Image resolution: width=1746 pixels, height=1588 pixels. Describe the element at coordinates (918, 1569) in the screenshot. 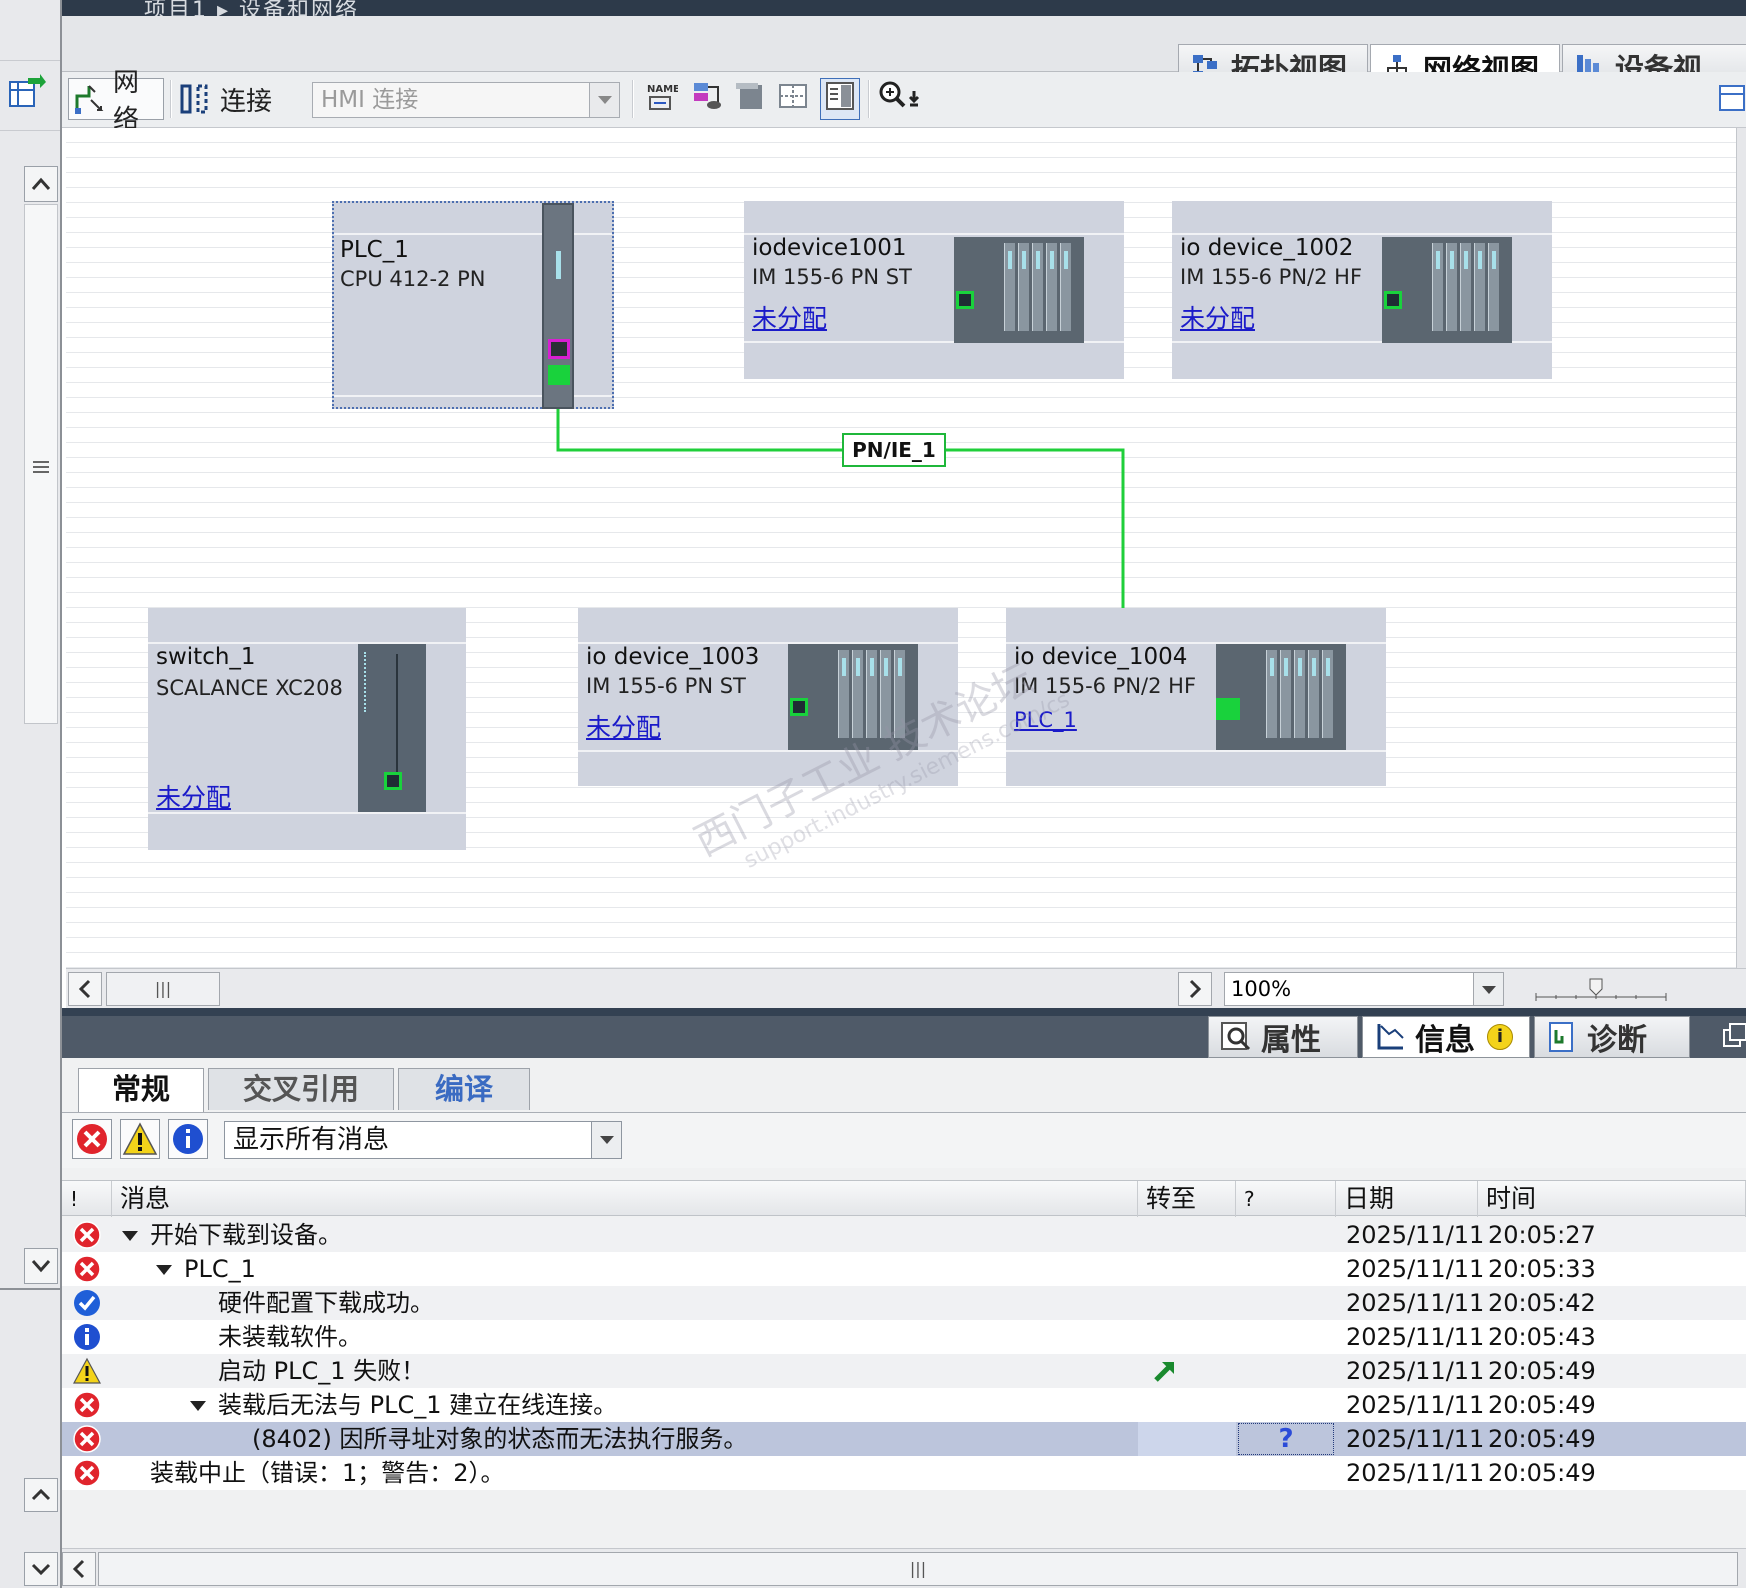

I see `message-hscroll-thumb: |||` at that location.